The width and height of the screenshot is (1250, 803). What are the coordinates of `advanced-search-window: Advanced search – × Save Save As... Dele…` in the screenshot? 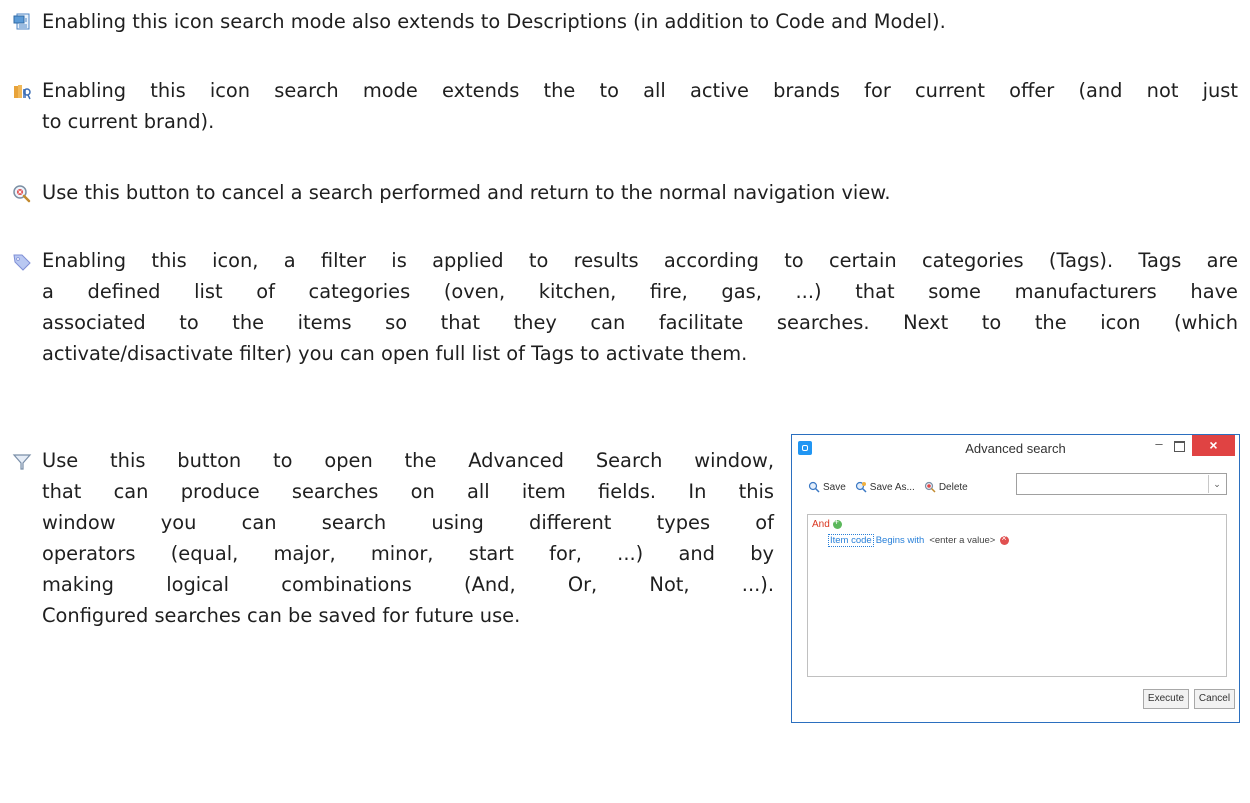 It's located at (1015, 578).